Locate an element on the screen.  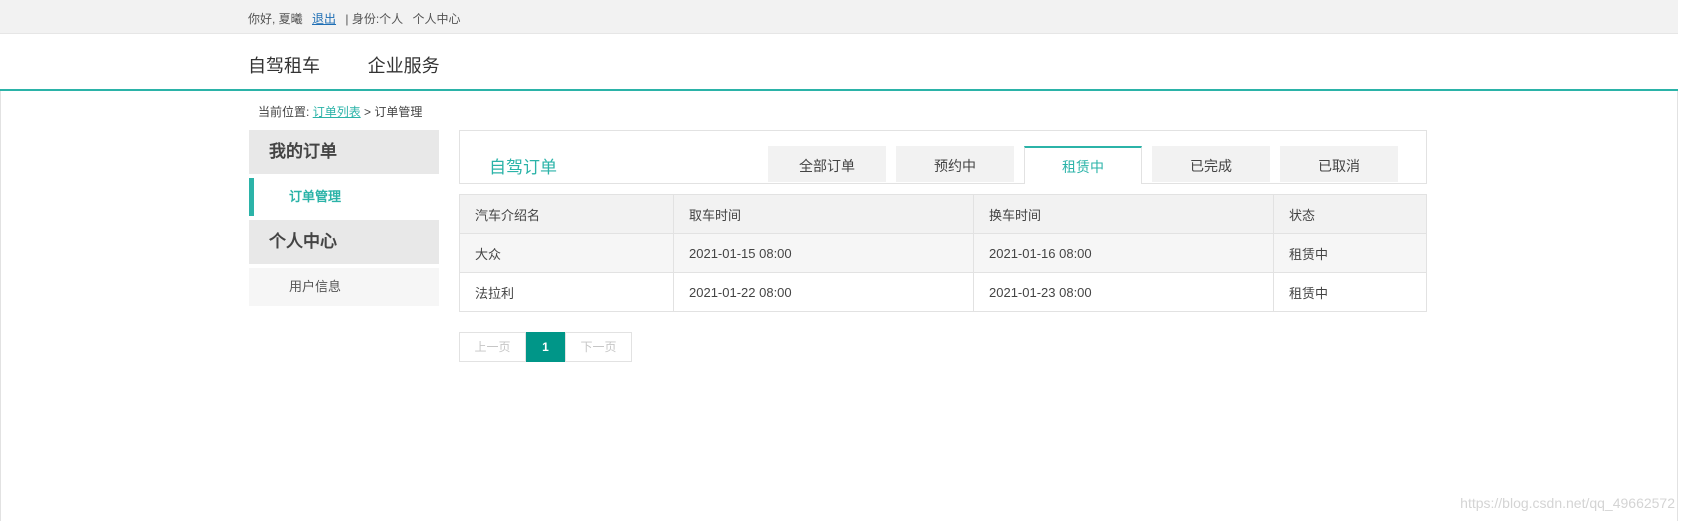
sidebar-group-personal-center: 个人中心 is located at coordinates (344, 242).